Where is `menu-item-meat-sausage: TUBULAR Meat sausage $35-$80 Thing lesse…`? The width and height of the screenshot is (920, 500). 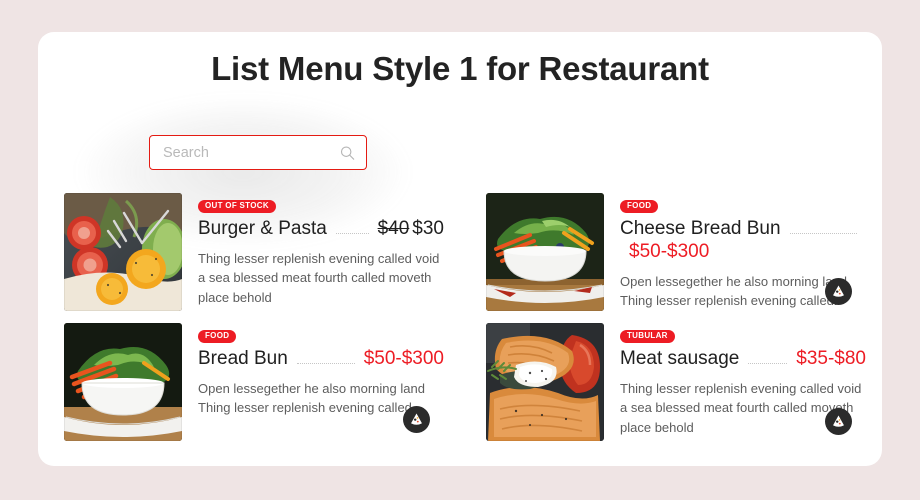 menu-item-meat-sausage: TUBULAR Meat sausage $35-$80 Thing lesse… is located at coordinates (671, 382).